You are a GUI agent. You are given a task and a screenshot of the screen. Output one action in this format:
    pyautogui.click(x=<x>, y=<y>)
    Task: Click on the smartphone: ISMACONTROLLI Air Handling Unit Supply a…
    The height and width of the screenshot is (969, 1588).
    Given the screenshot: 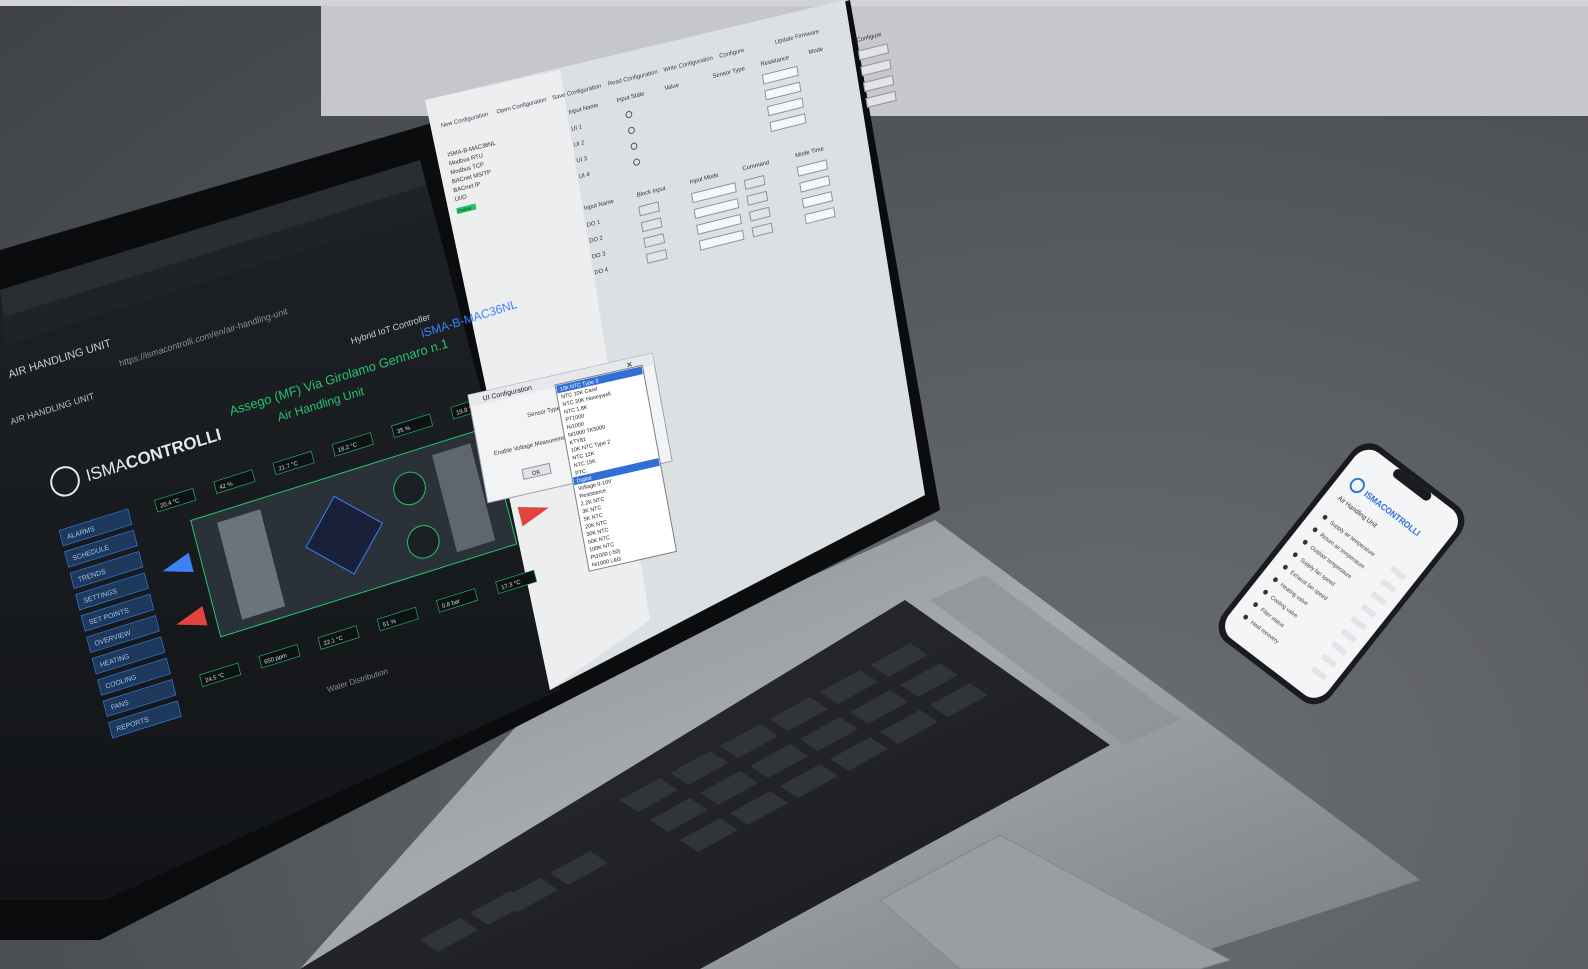 What is the action you would take?
    pyautogui.click(x=1341, y=574)
    